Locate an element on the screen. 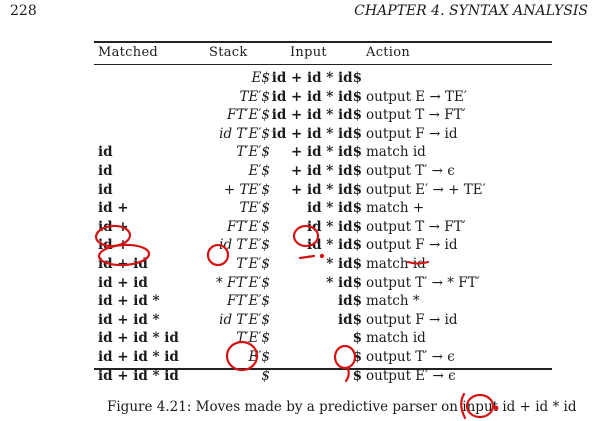  table-row: id T′E′$ id + id * id$ output F → id is located at coordinates (323, 134).